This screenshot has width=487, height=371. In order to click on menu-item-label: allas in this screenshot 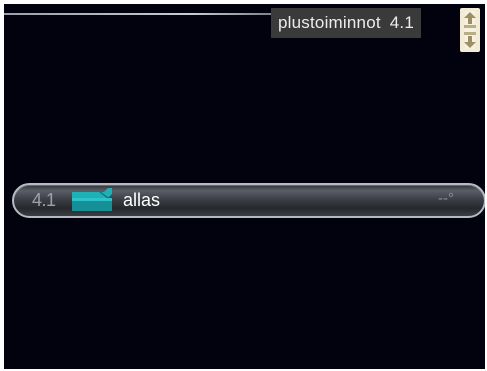, I will do `click(142, 200)`.